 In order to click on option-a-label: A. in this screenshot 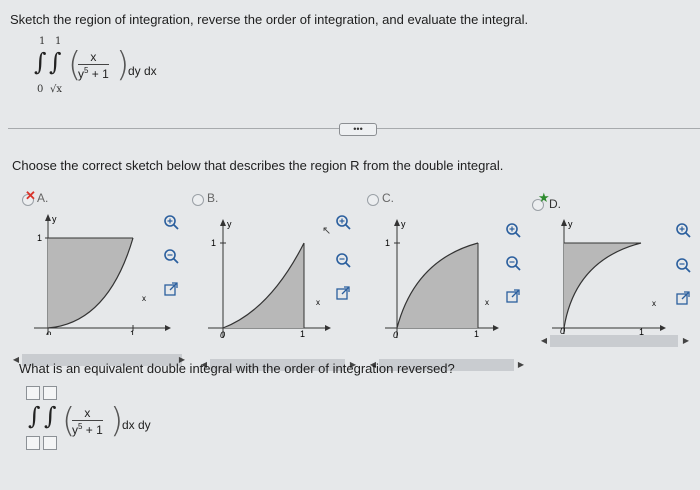, I will do `click(43, 198)`.